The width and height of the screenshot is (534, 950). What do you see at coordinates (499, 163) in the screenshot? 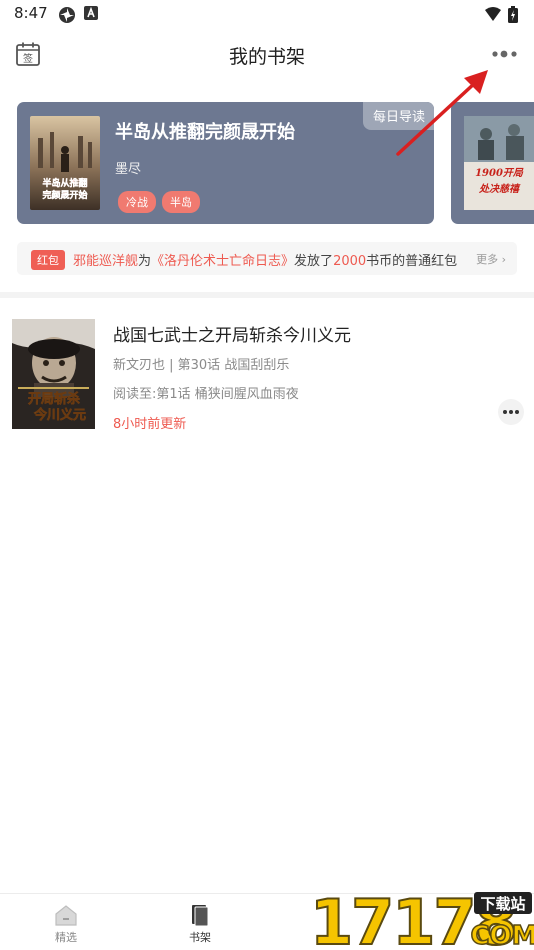
I see `next-featured-cover: 1900开局 处决慈禧` at bounding box center [499, 163].